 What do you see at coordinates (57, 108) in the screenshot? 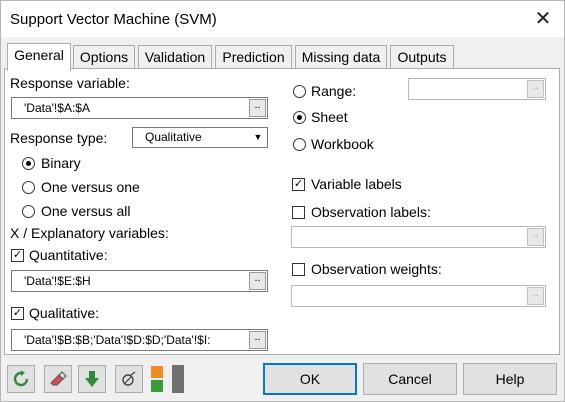
I see `response-variable-value: 'Data'!$A:$A` at bounding box center [57, 108].